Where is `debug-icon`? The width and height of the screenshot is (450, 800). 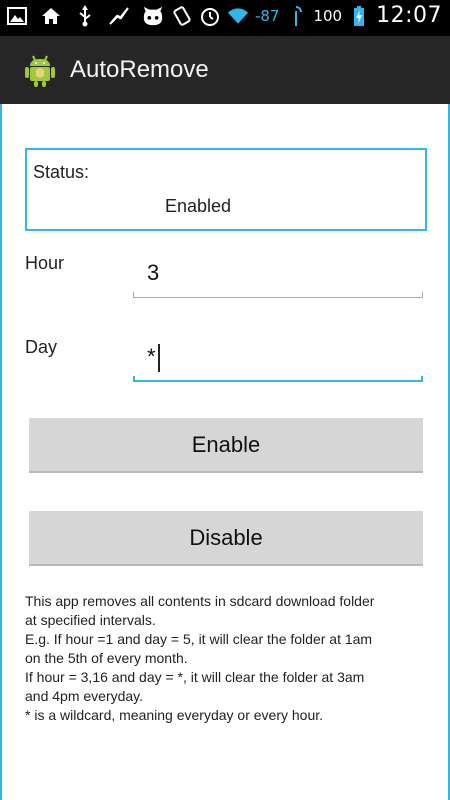 debug-icon is located at coordinates (119, 16).